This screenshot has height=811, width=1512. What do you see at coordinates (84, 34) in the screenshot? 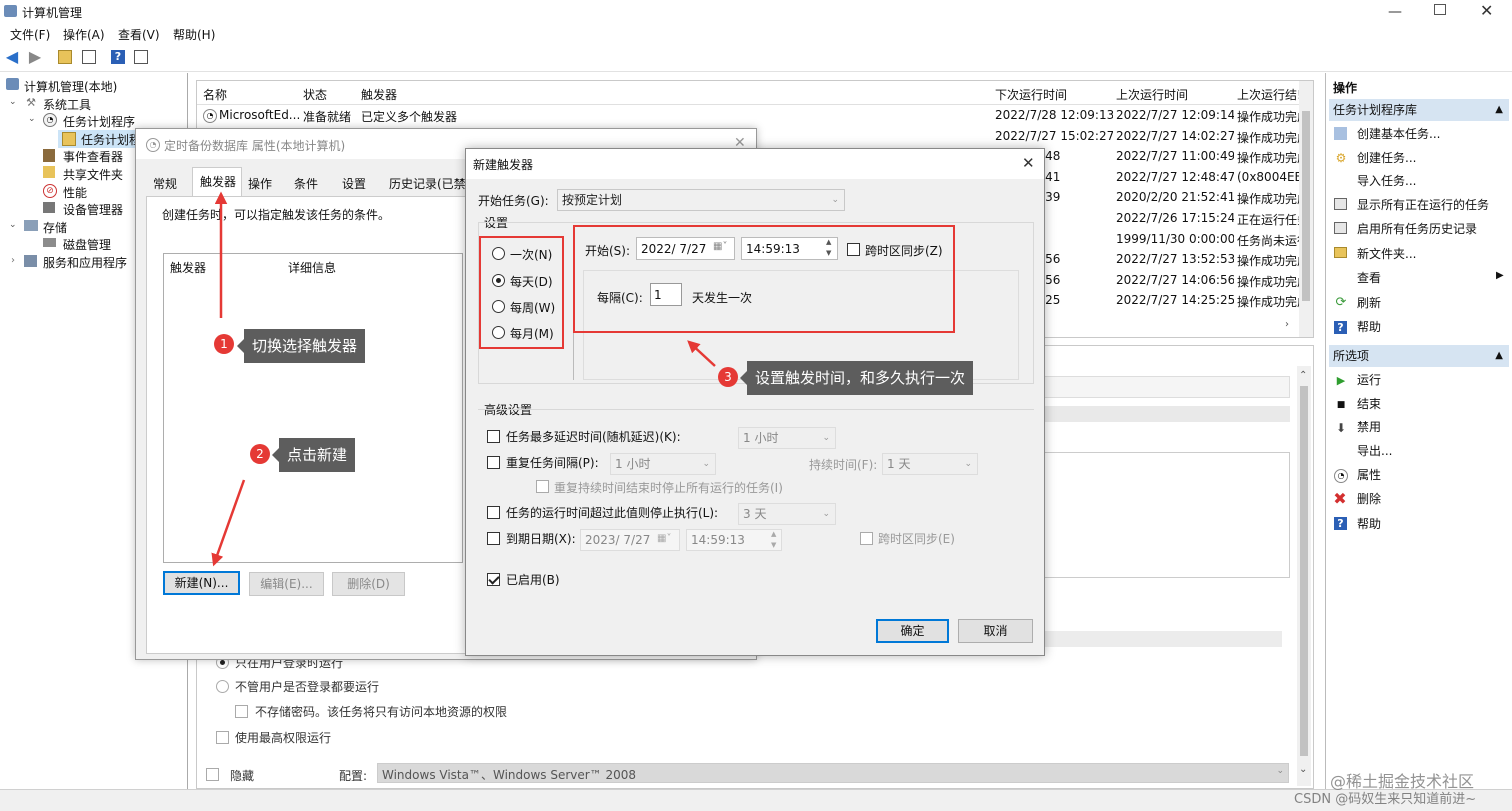
I see `menu-action: 操作(A)` at bounding box center [84, 34].